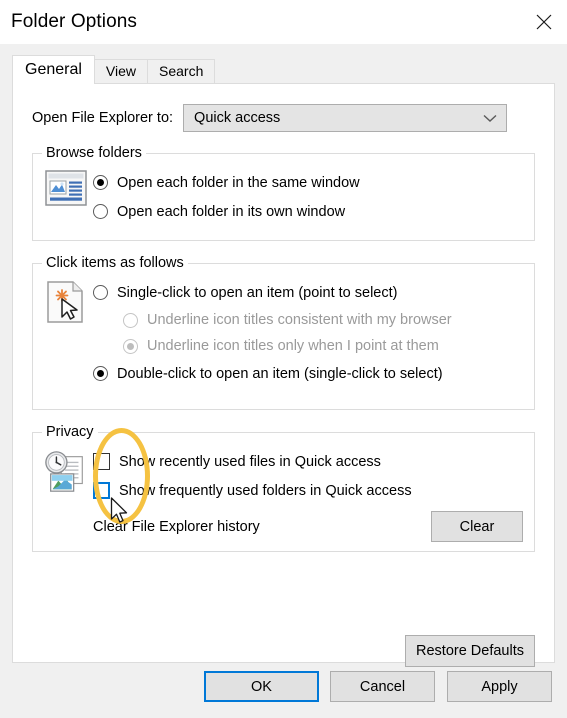 This screenshot has height=718, width=567. I want to click on dialog-footer: OK Cancel Apply, so click(283, 688).